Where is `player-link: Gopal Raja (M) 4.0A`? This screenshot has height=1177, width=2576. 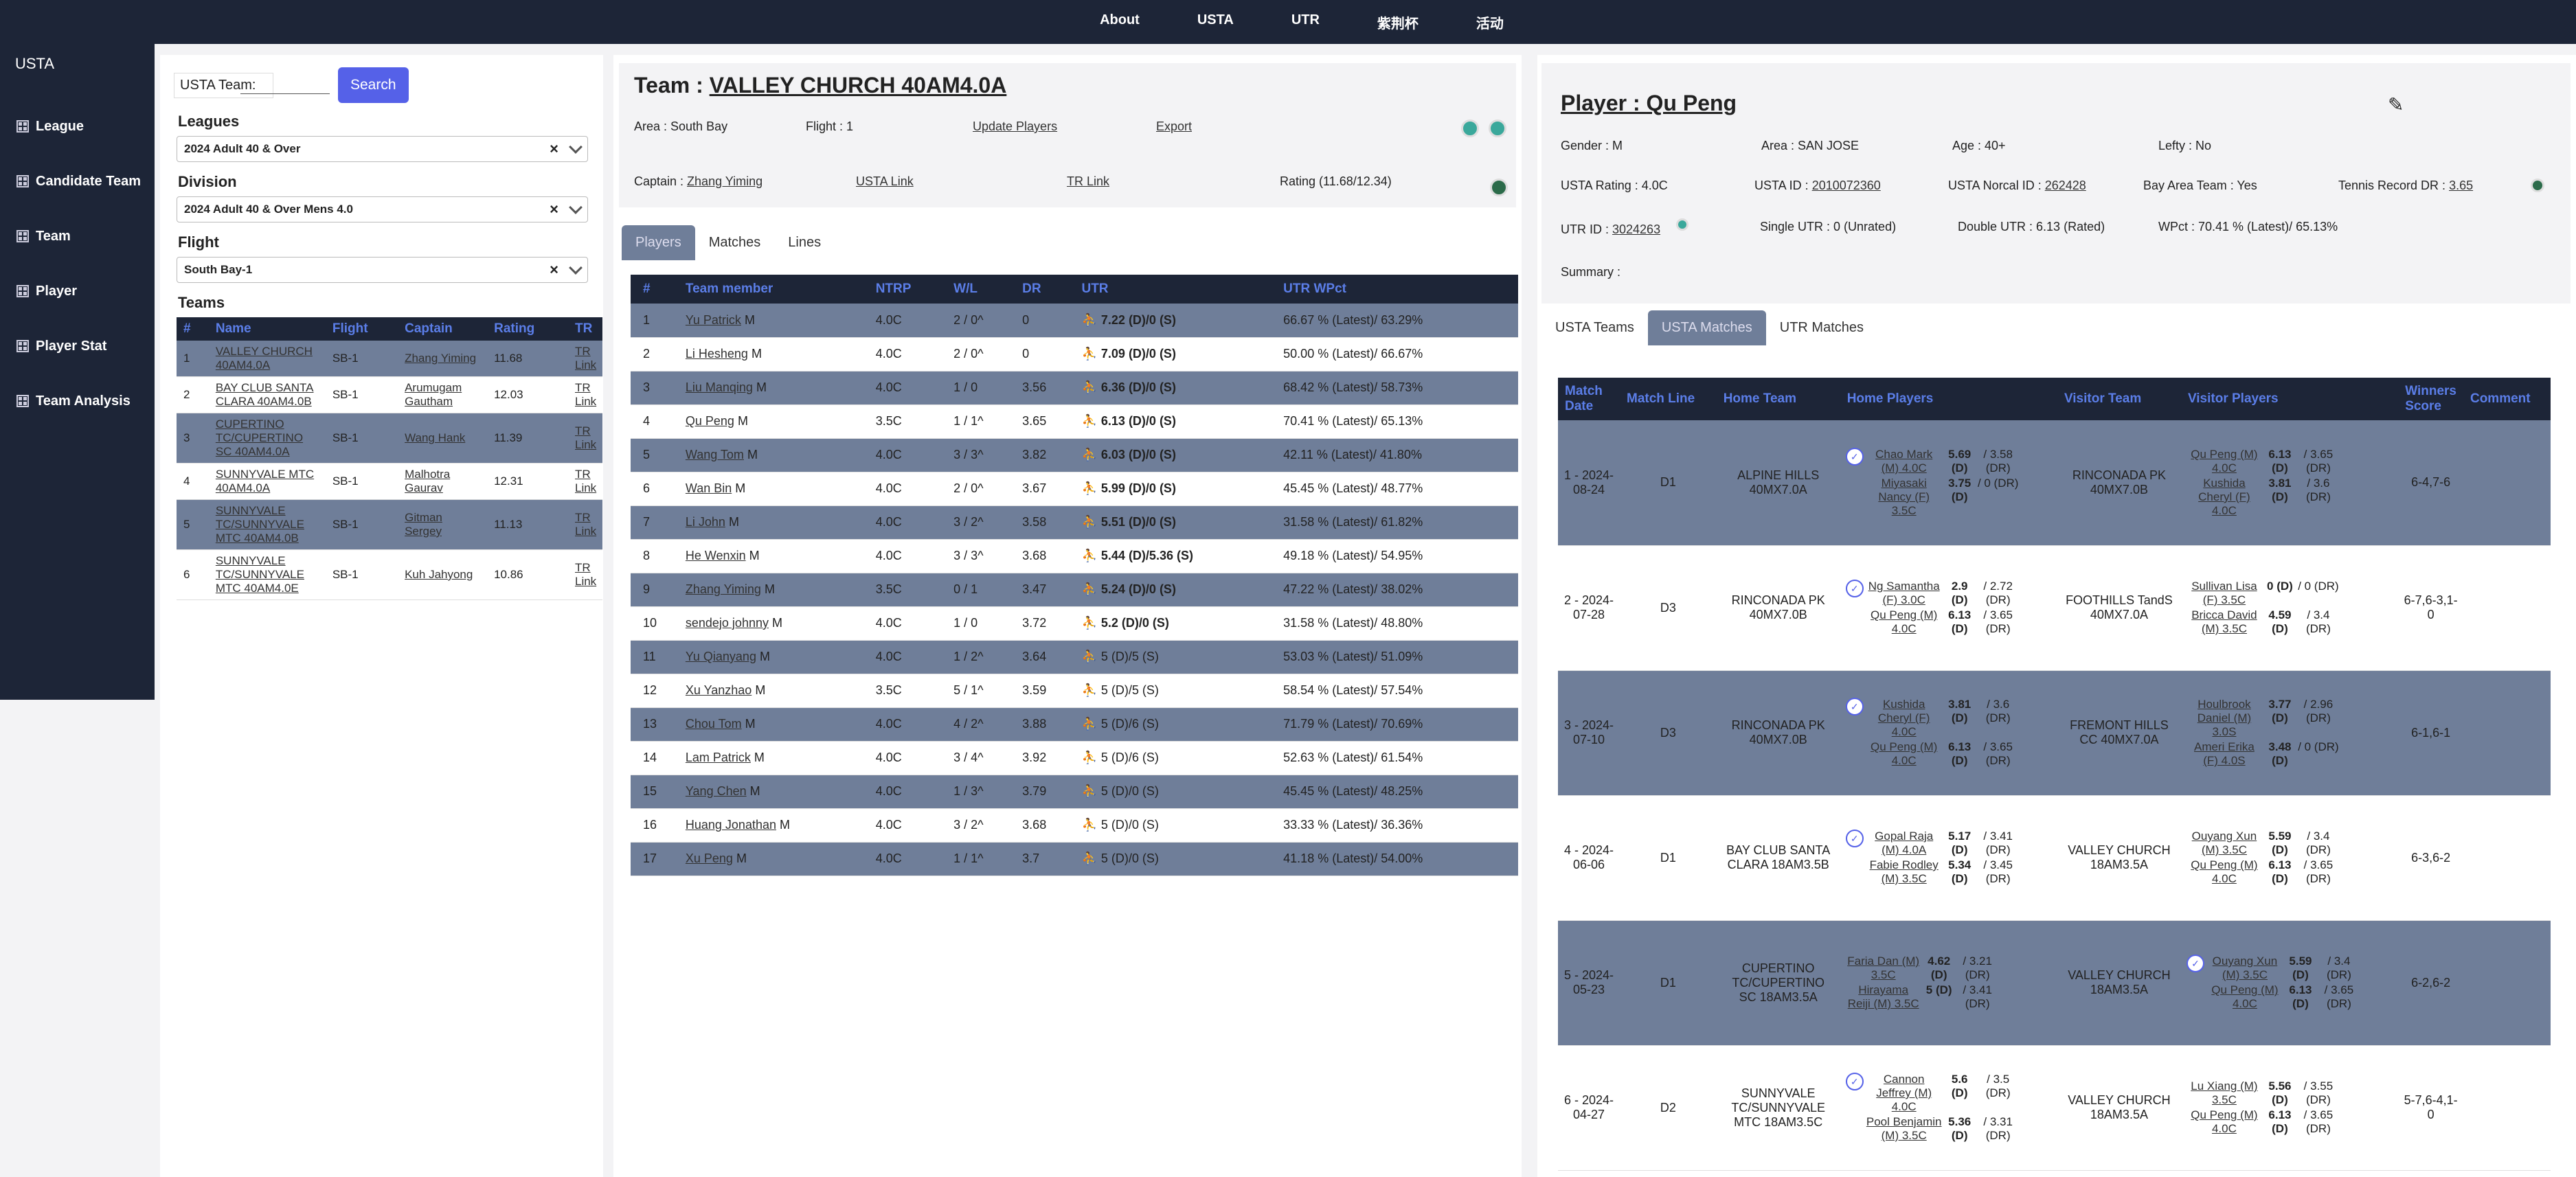
player-link: Gopal Raja (M) 4.0A is located at coordinates (1904, 844).